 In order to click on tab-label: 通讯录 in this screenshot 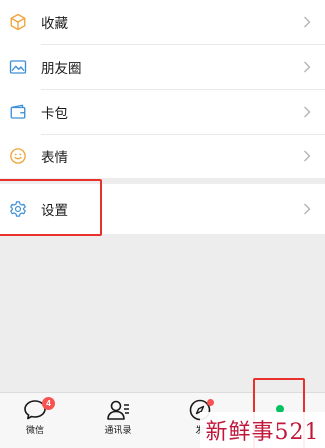, I will do `click(118, 430)`.